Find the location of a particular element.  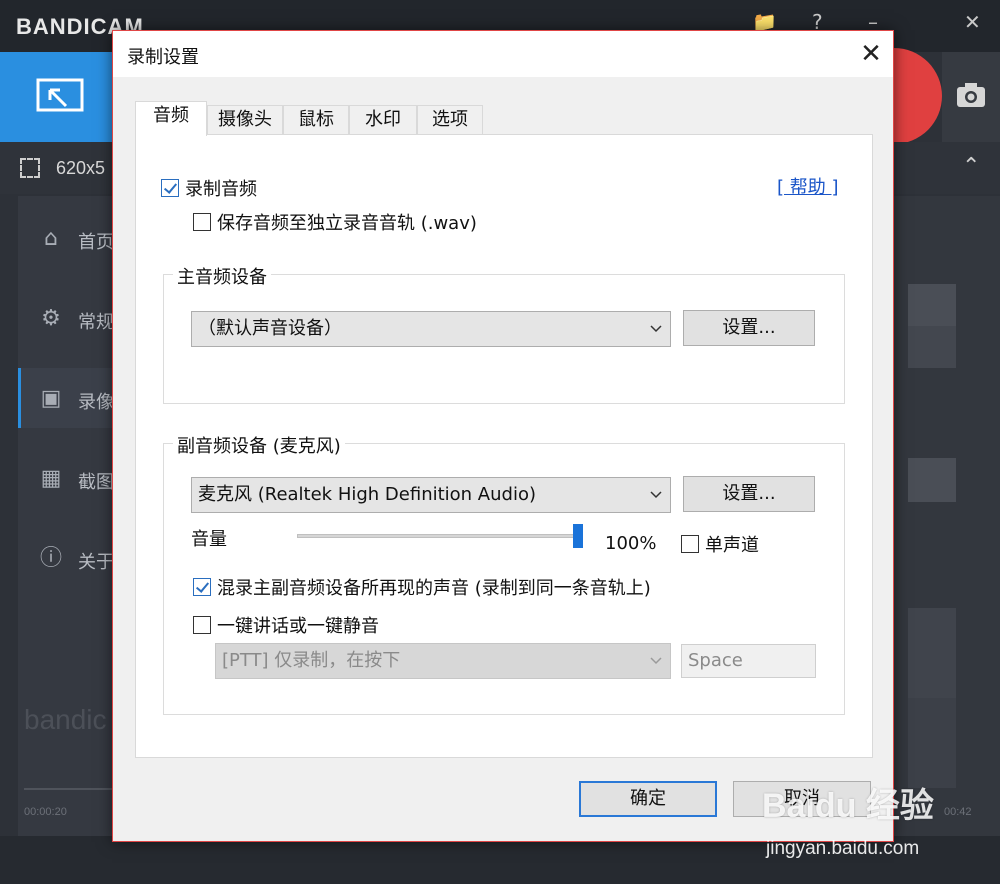

sidebar-item-general: ⚙ 常规 is located at coordinates (66, 318).